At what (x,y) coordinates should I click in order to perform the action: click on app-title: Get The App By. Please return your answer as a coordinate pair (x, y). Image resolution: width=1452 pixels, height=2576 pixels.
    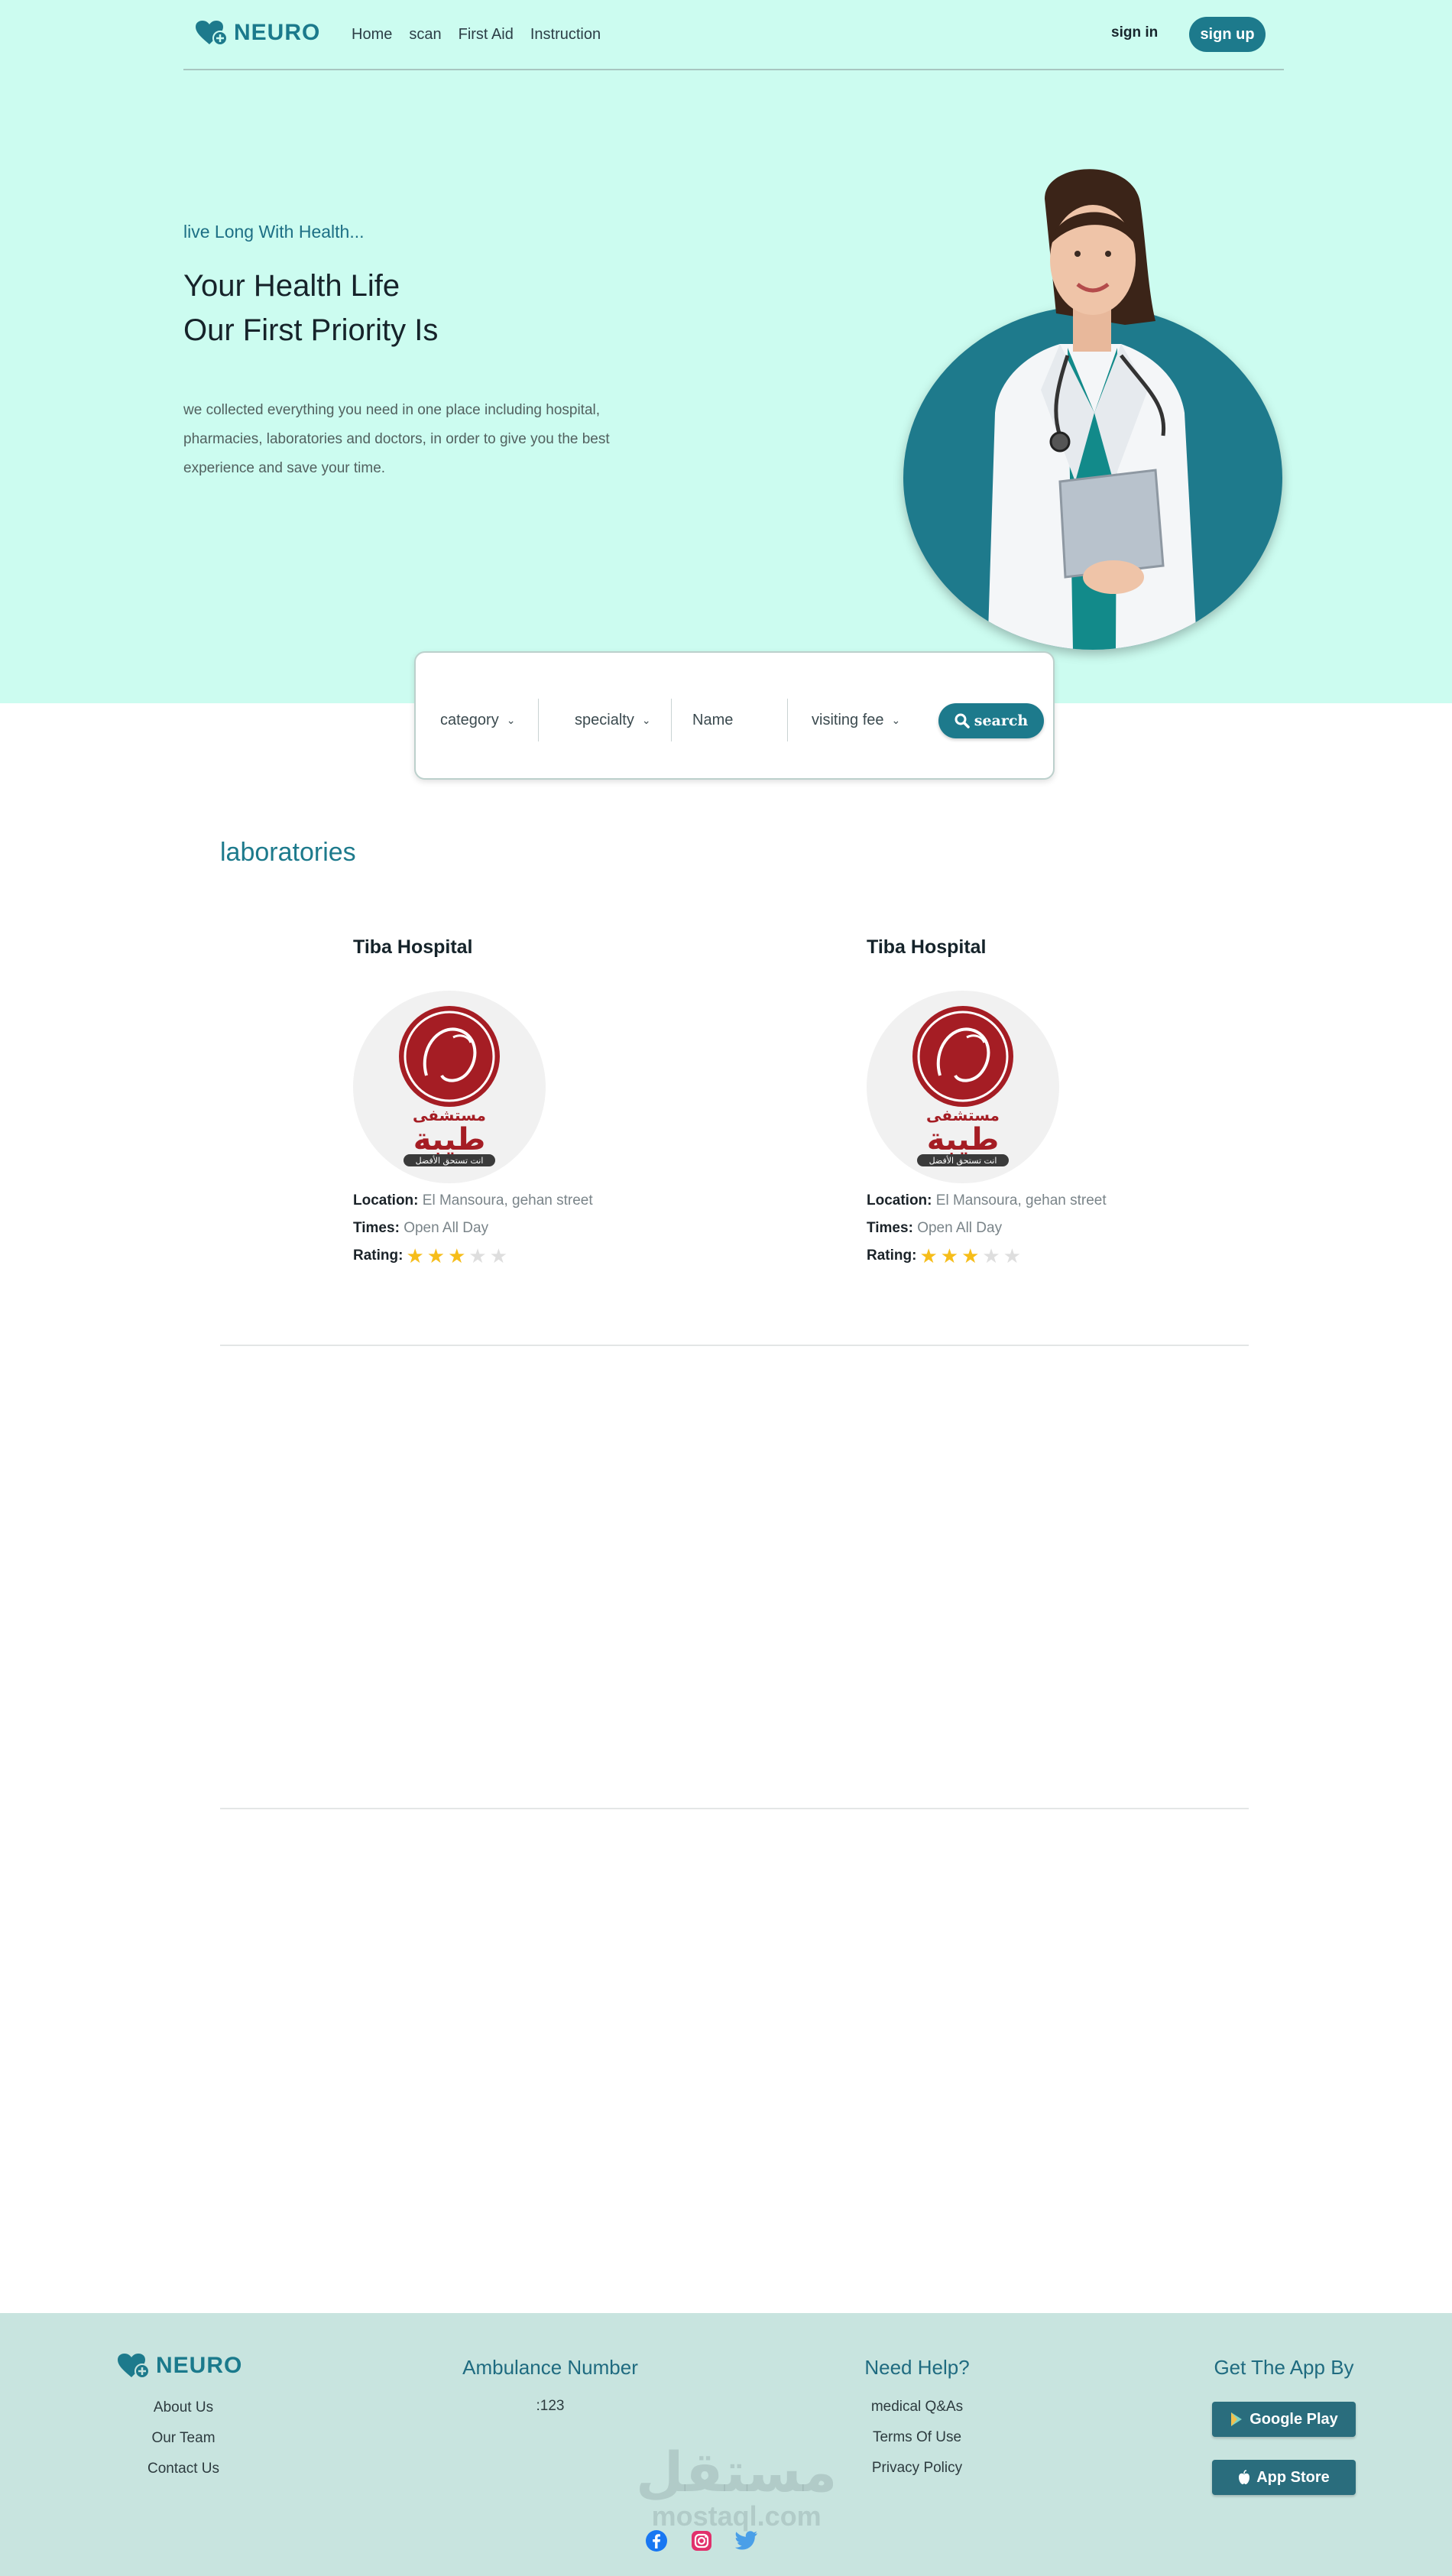
    Looking at the image, I should click on (1284, 2367).